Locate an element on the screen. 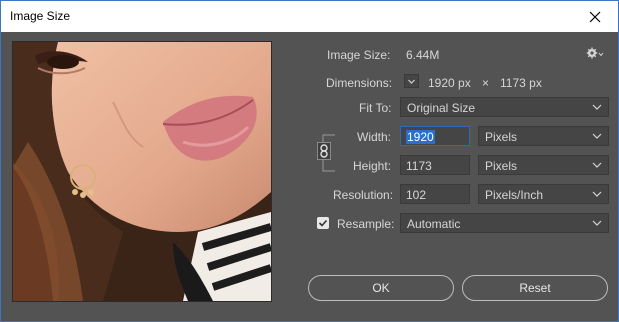 The image size is (619, 322). image-size-label: Image Size: is located at coordinates (359, 55).